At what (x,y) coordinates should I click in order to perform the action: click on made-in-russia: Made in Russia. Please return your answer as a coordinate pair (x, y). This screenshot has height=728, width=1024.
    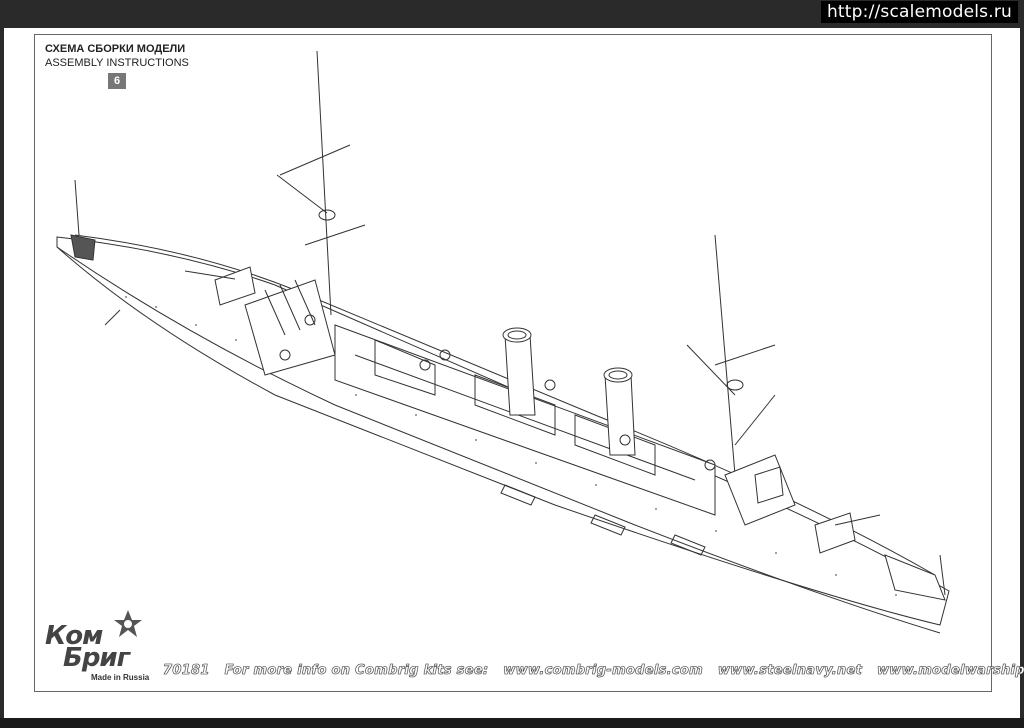
    Looking at the image, I should click on (120, 677).